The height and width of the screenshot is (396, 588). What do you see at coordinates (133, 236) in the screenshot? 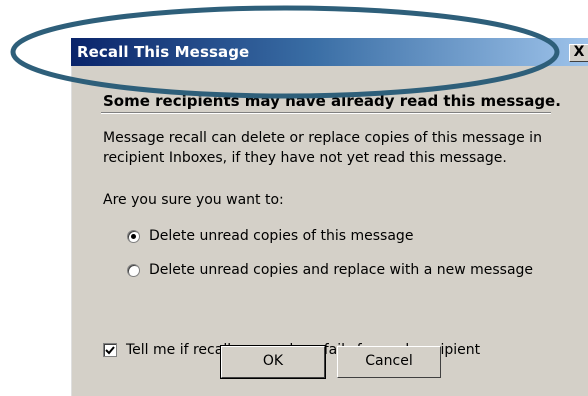
I see `radio-button-selected` at bounding box center [133, 236].